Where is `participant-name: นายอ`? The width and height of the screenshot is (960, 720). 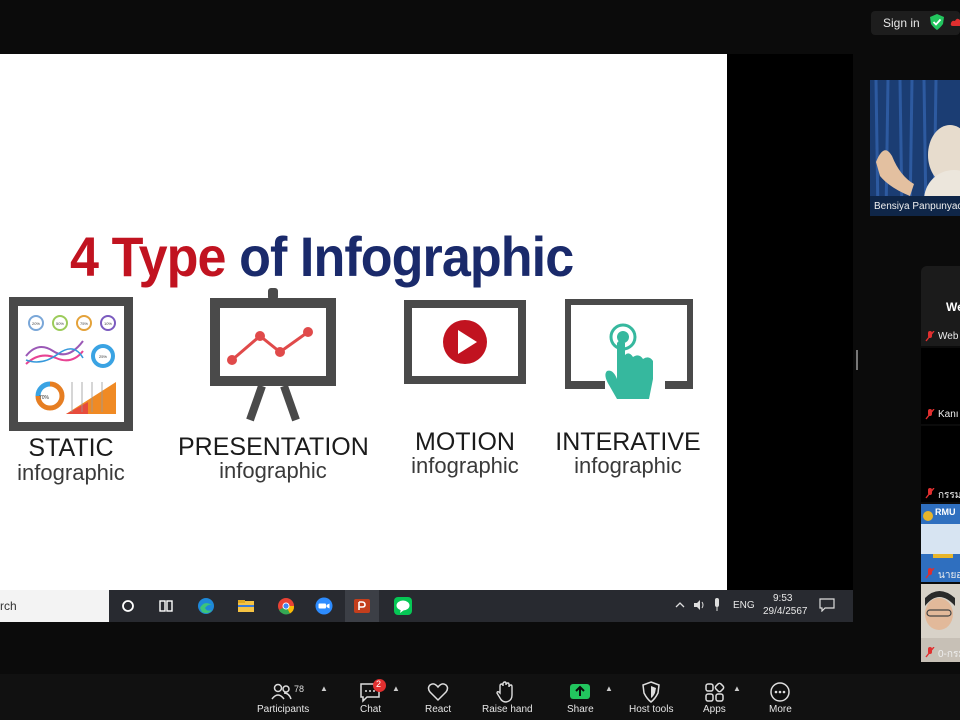 participant-name: นายอ is located at coordinates (949, 575).